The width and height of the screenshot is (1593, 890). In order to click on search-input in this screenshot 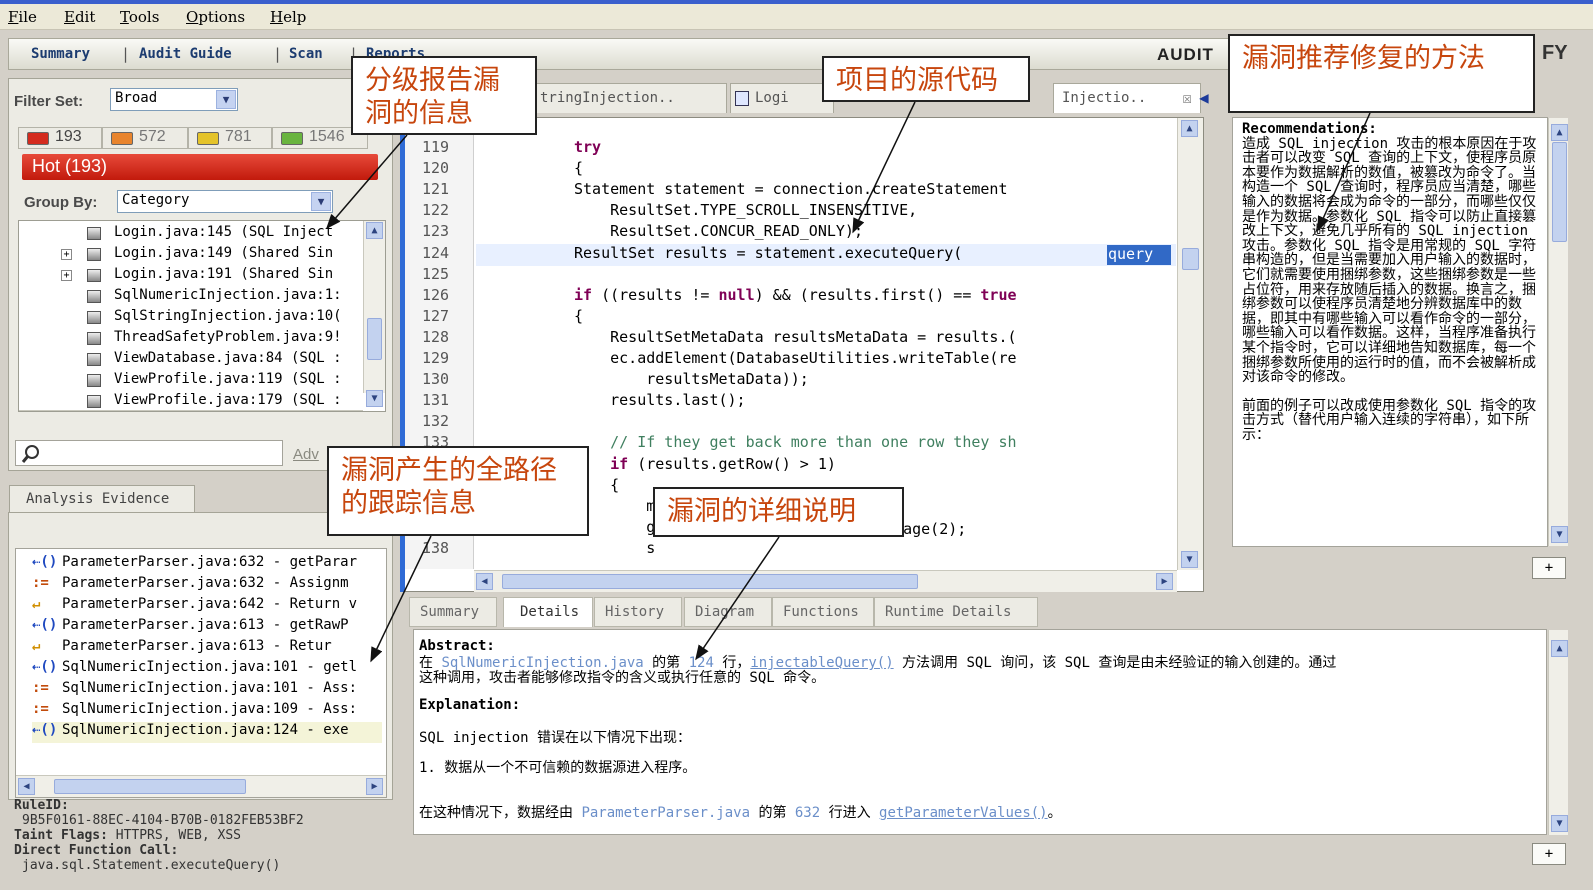, I will do `click(149, 453)`.